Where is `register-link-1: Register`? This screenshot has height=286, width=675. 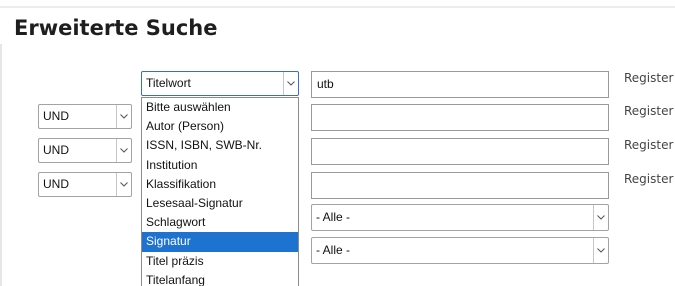
register-link-1: Register is located at coordinates (648, 78).